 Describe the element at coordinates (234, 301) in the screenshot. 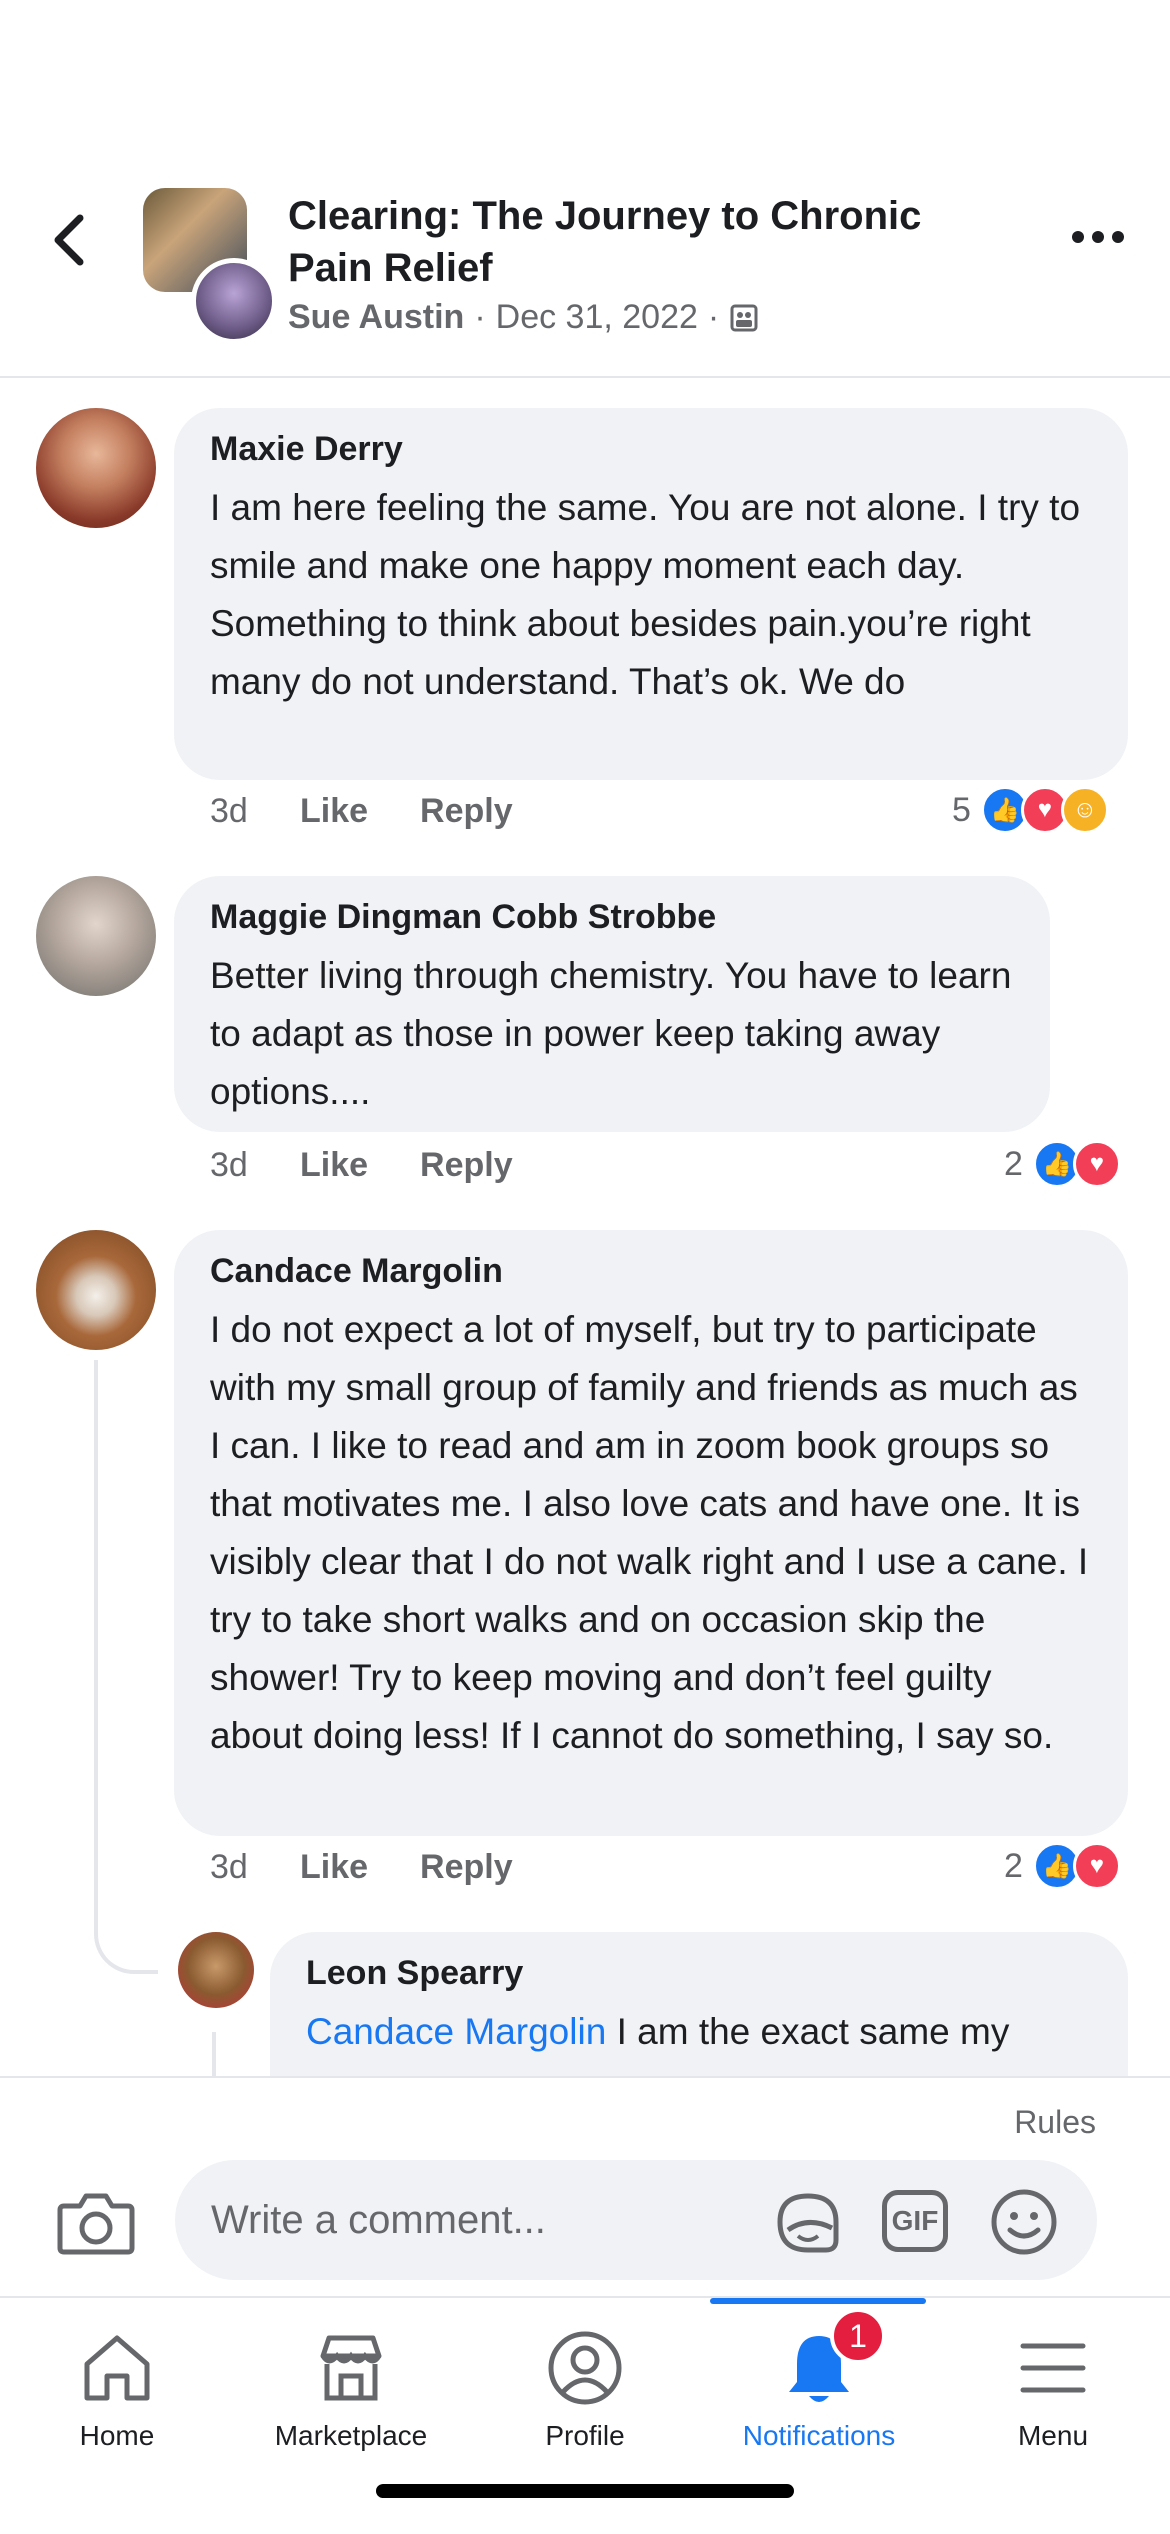

I see `author-avatar` at that location.